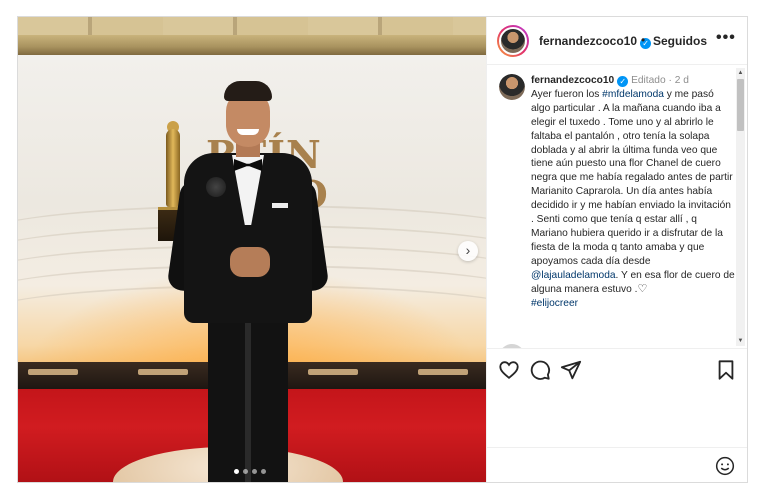  I want to click on comment-avatar, so click(512, 87).